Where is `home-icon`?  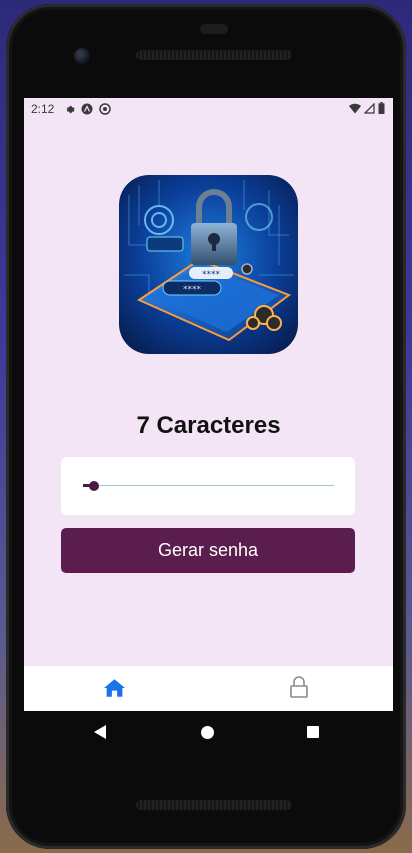 home-icon is located at coordinates (114, 688).